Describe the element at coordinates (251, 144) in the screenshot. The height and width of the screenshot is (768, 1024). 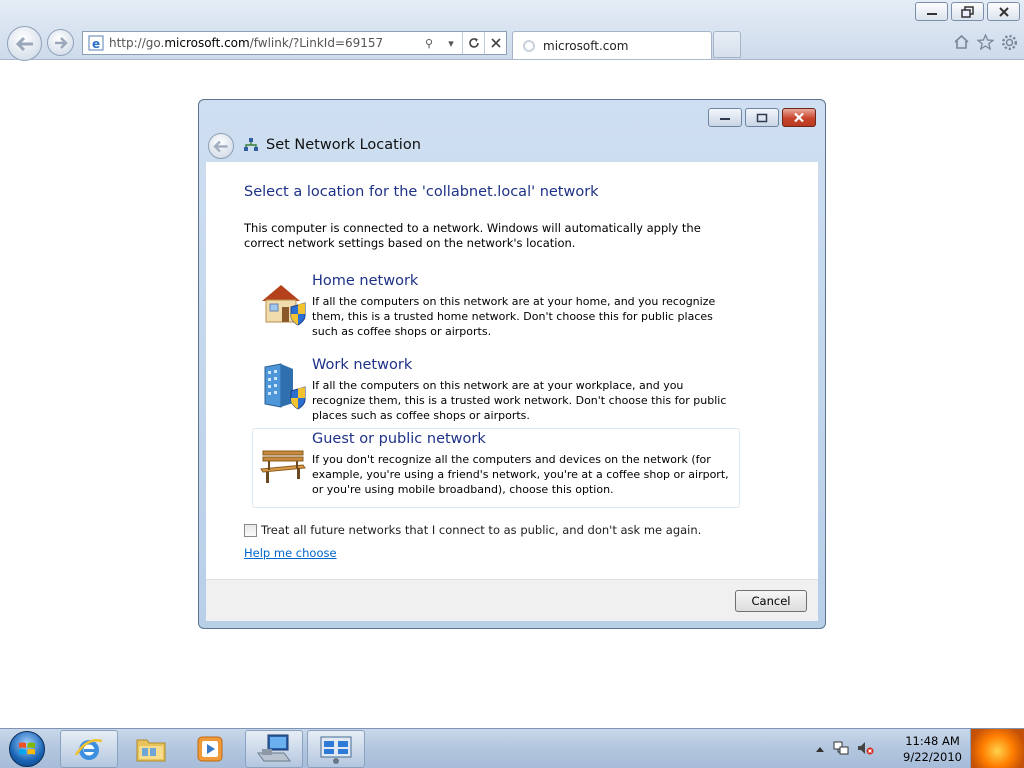
I see `network-icon` at that location.